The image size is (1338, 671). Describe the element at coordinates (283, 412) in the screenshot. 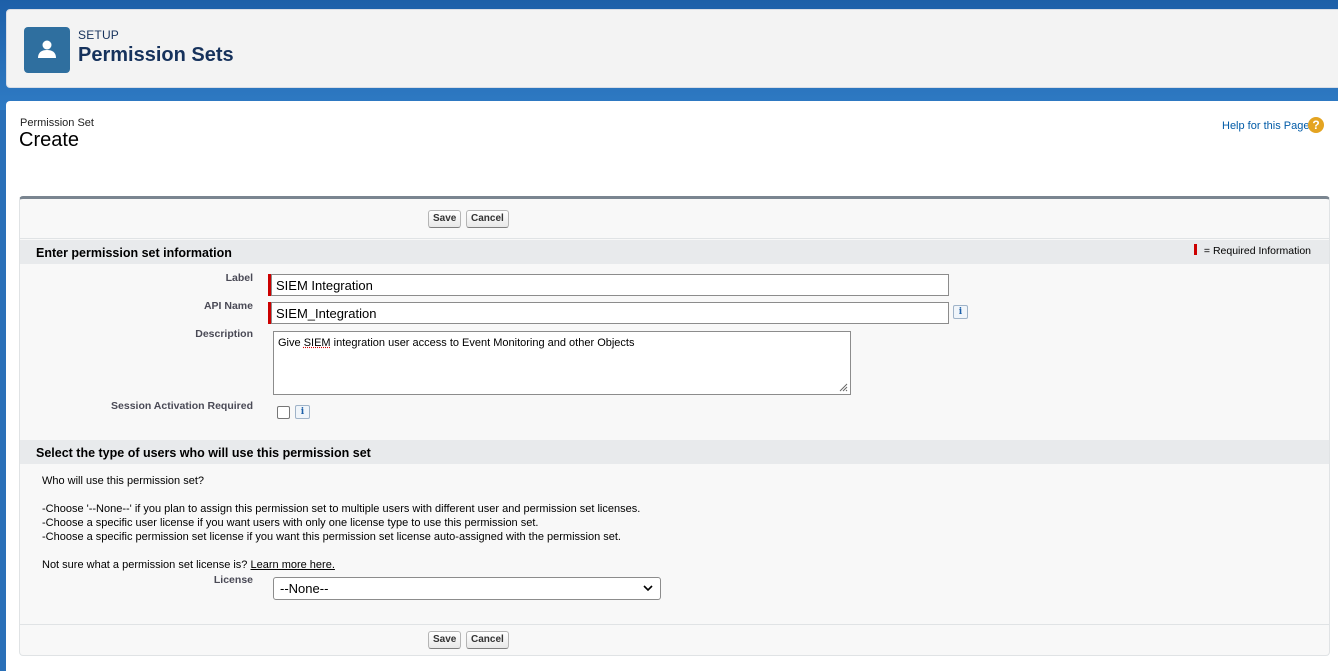

I see `session-activation-checkbox` at that location.